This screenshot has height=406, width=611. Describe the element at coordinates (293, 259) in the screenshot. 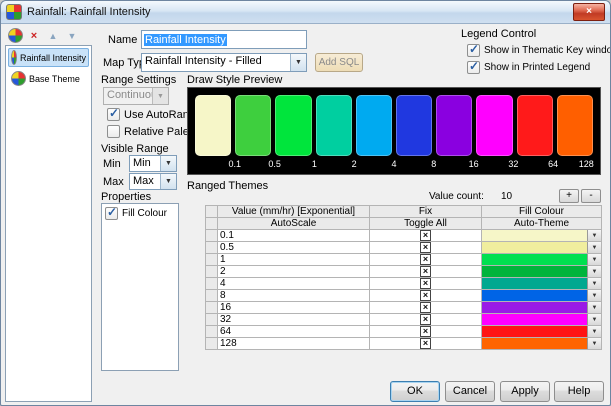

I see `value-cell: 1` at that location.